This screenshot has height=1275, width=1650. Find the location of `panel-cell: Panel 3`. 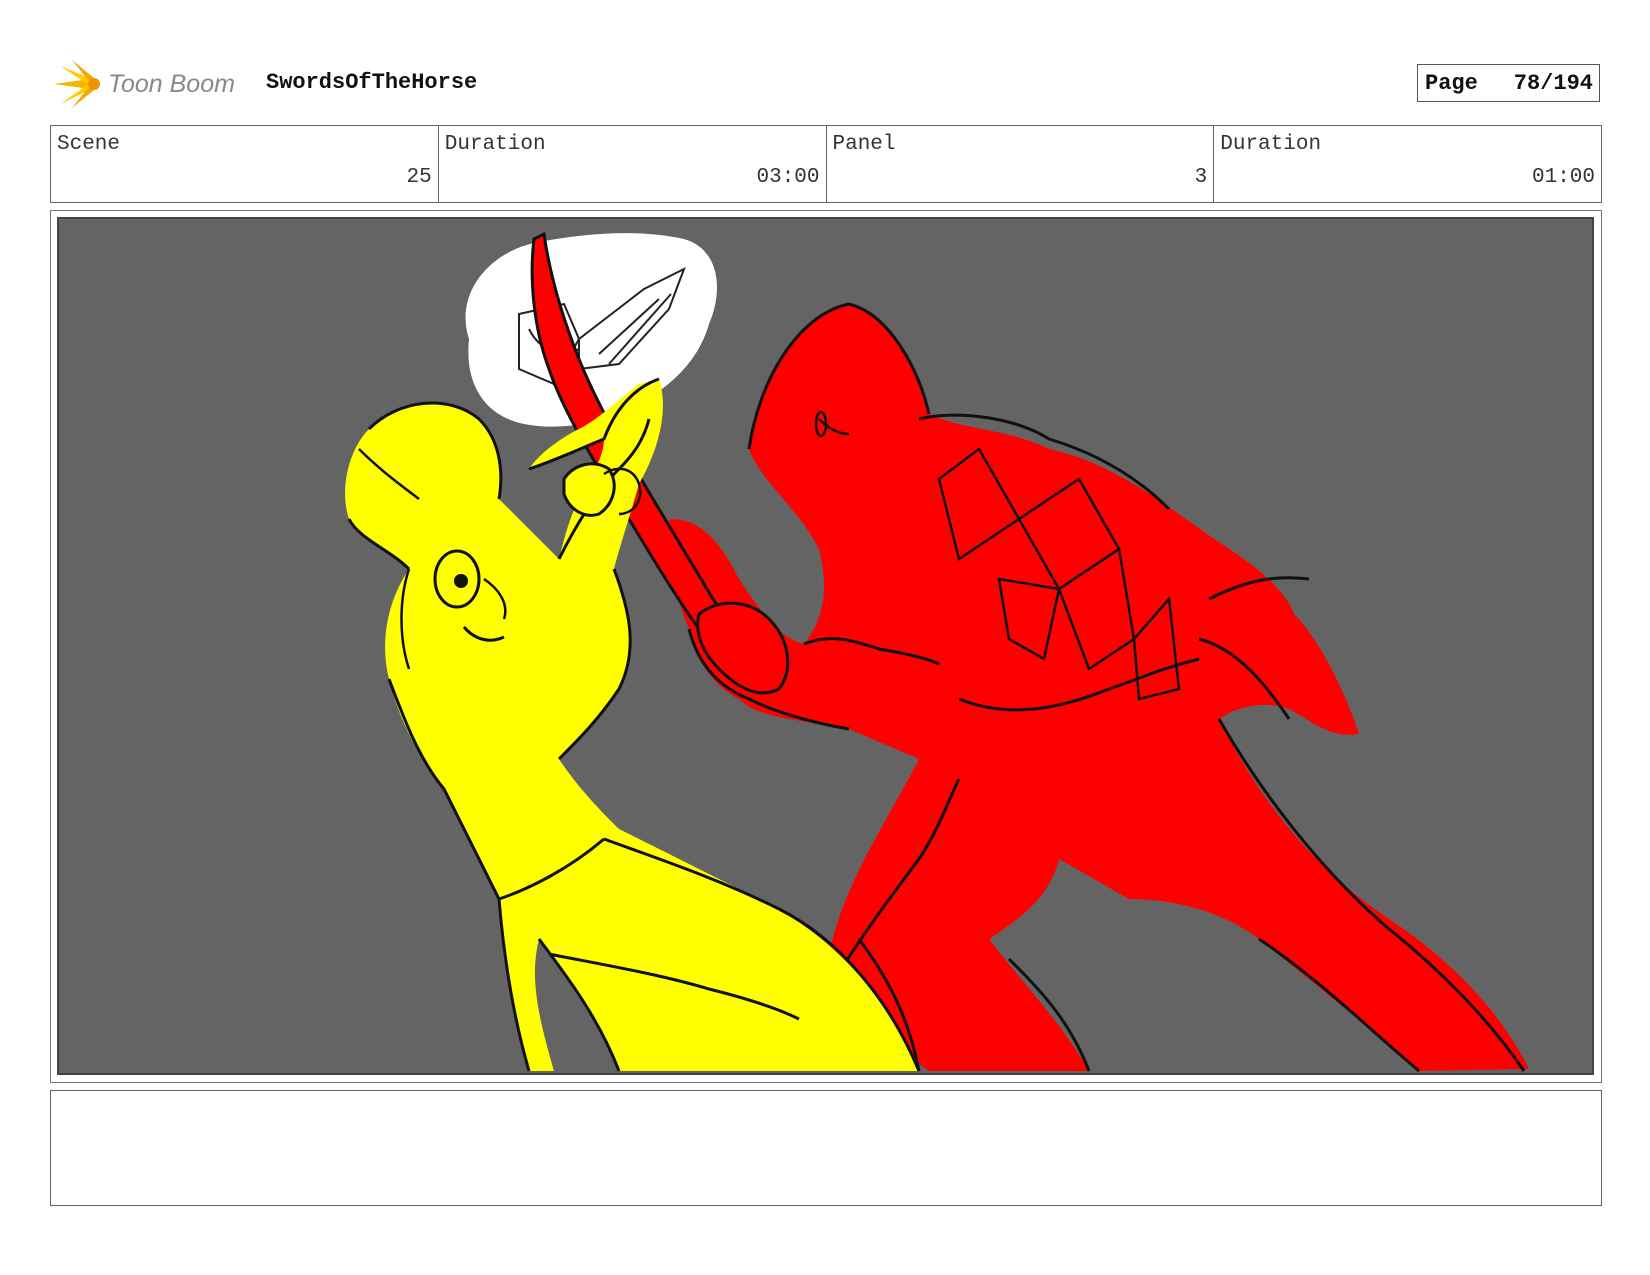

panel-cell: Panel 3 is located at coordinates (1021, 164).